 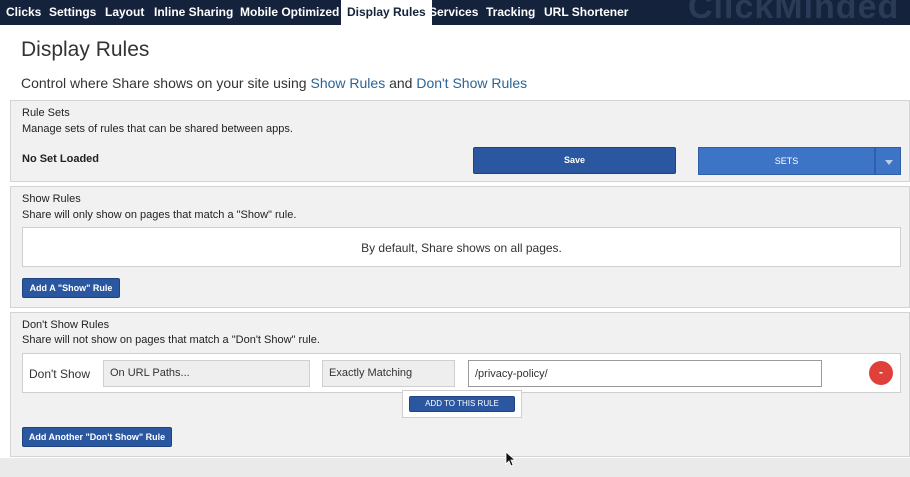 What do you see at coordinates (46, 113) in the screenshot?
I see `rule-sets-title: Rule Sets` at bounding box center [46, 113].